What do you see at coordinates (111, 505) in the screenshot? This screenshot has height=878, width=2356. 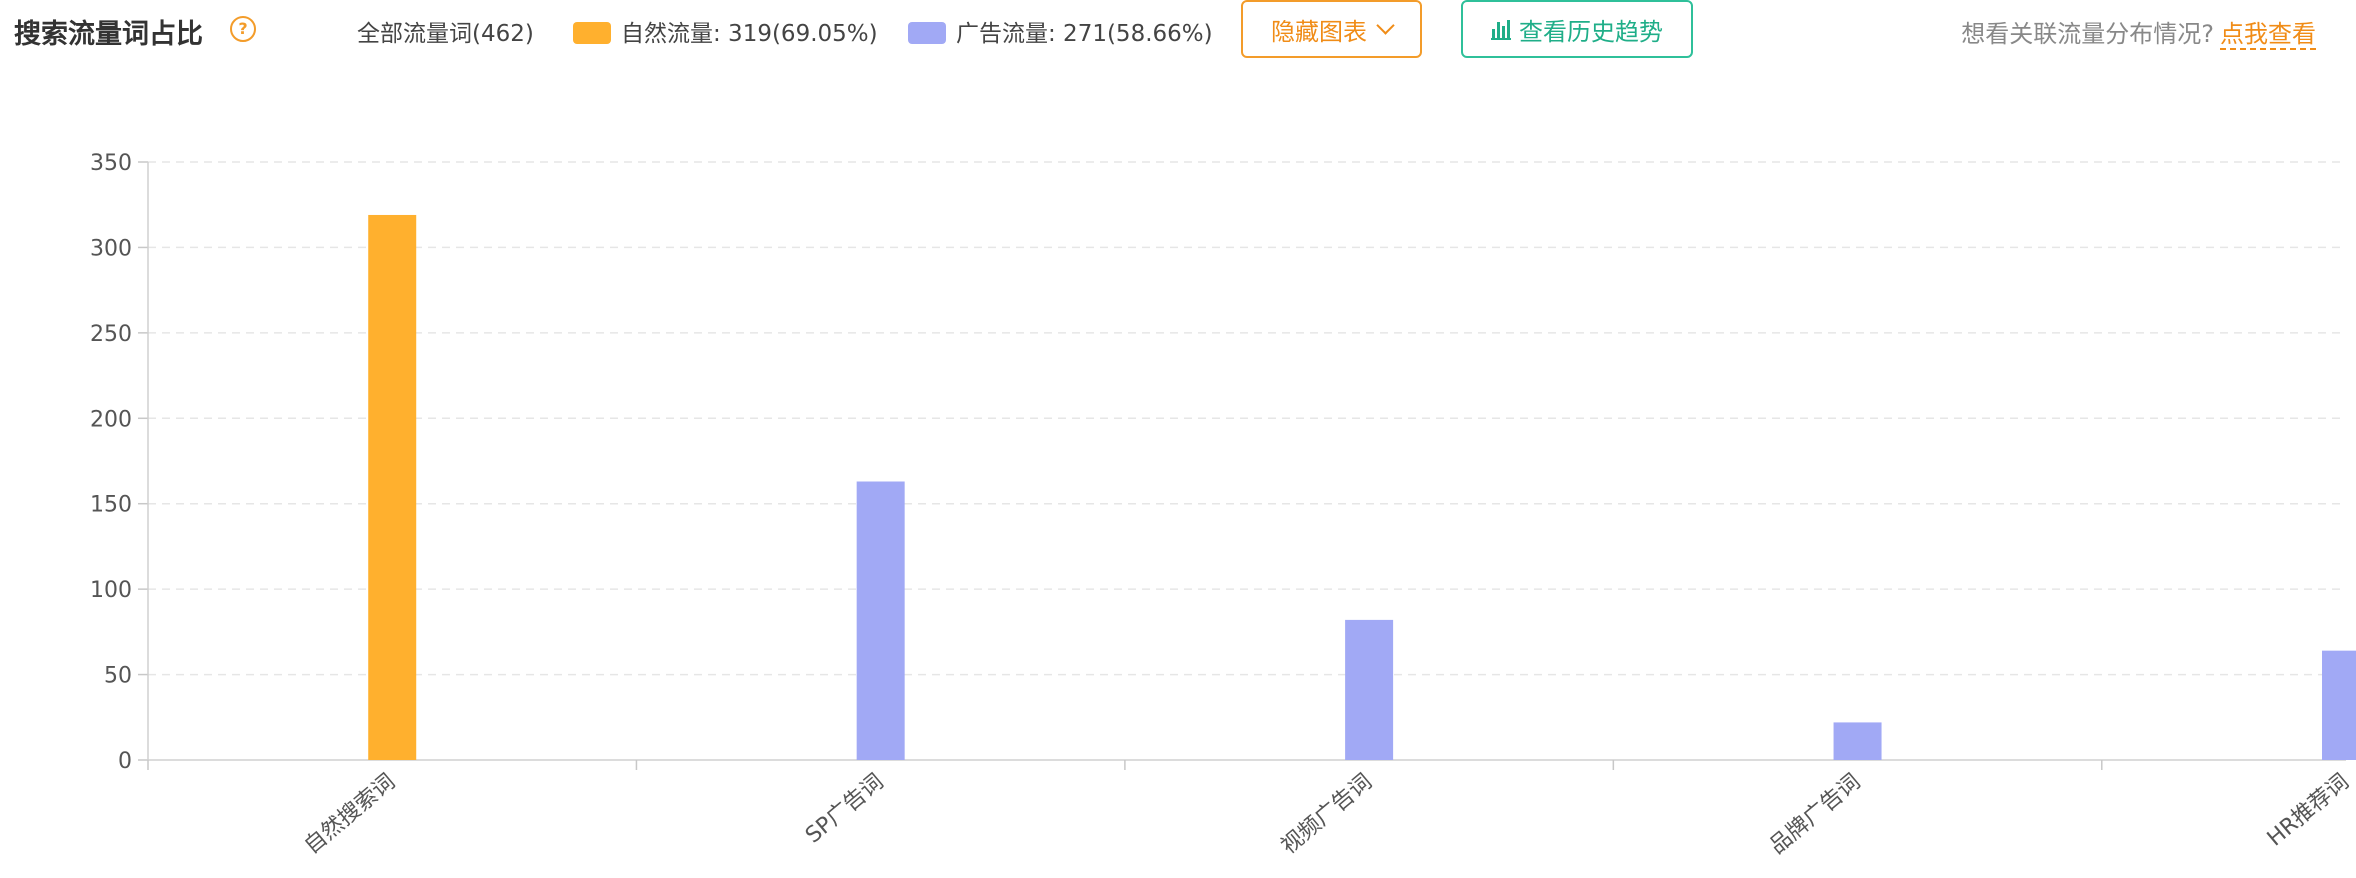 I see `y-tick-label: 150` at bounding box center [111, 505].